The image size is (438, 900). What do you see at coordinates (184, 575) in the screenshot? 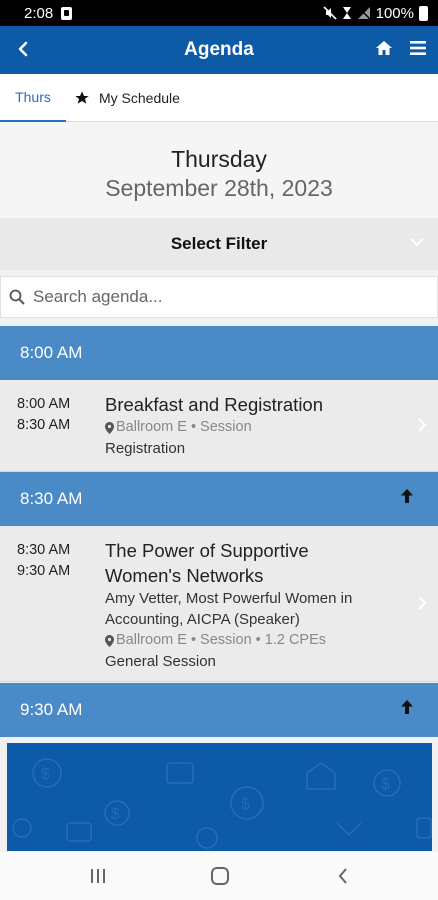
I see `session-title-line-2: Women's Networks` at bounding box center [184, 575].